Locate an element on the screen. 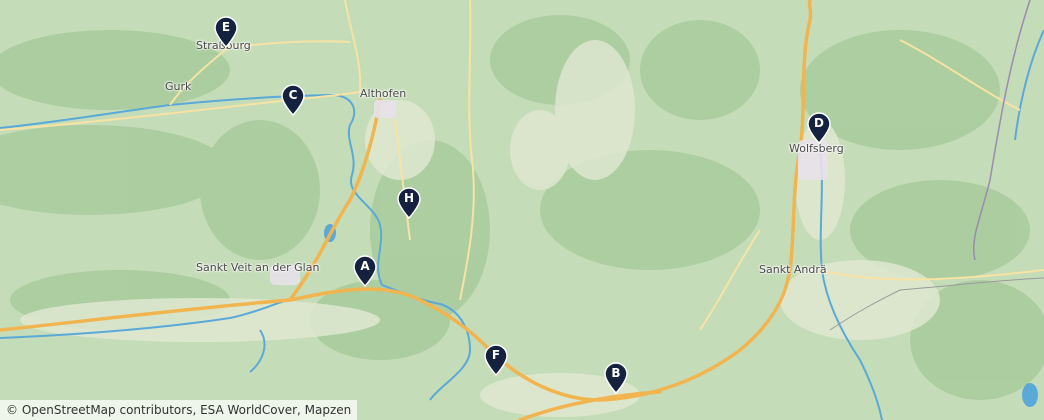  map-marker-b: B is located at coordinates (616, 378).